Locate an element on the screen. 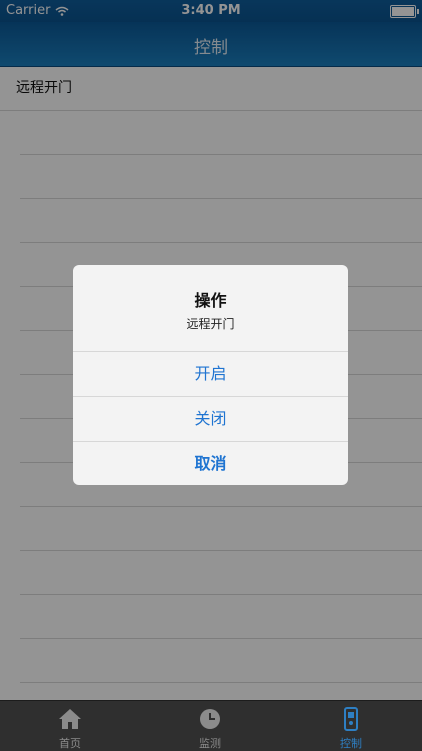 Image resolution: width=422 pixels, height=751 pixels. dialog-message: 远程开门 is located at coordinates (210, 324).